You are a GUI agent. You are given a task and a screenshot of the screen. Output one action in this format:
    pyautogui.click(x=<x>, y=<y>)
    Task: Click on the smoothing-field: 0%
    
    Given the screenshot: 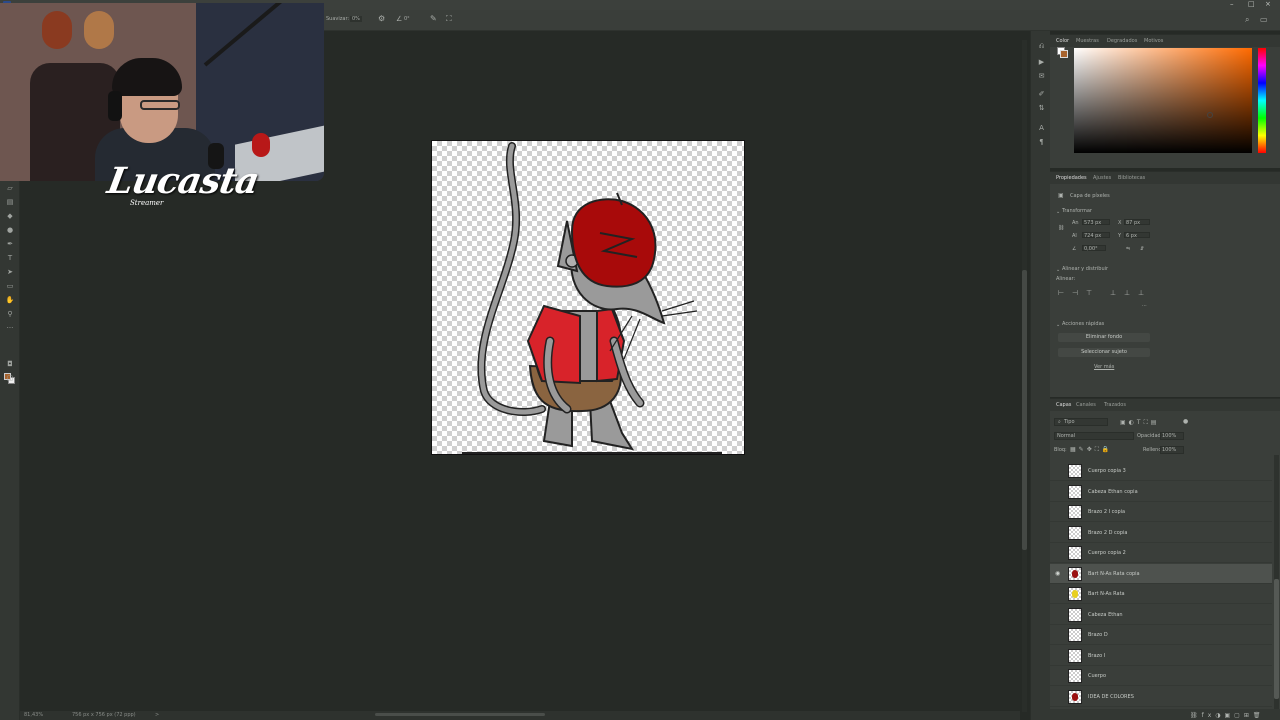 What is the action you would take?
    pyautogui.click(x=356, y=19)
    